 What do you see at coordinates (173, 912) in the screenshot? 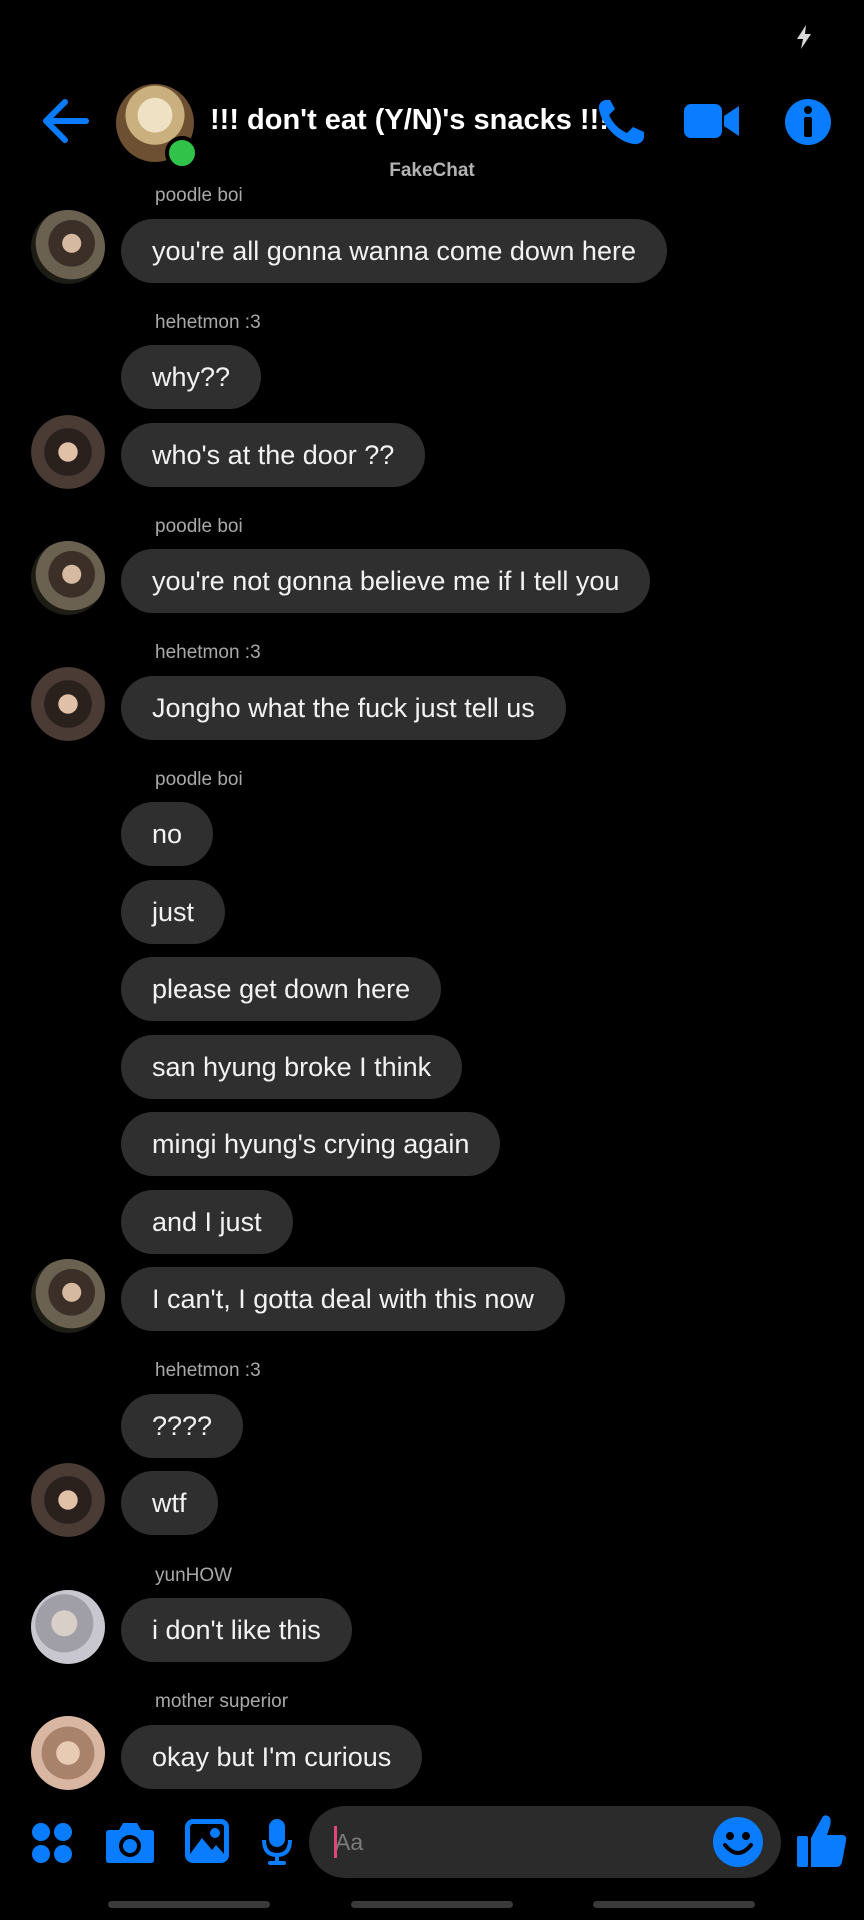
I see `message-bubble: just` at bounding box center [173, 912].